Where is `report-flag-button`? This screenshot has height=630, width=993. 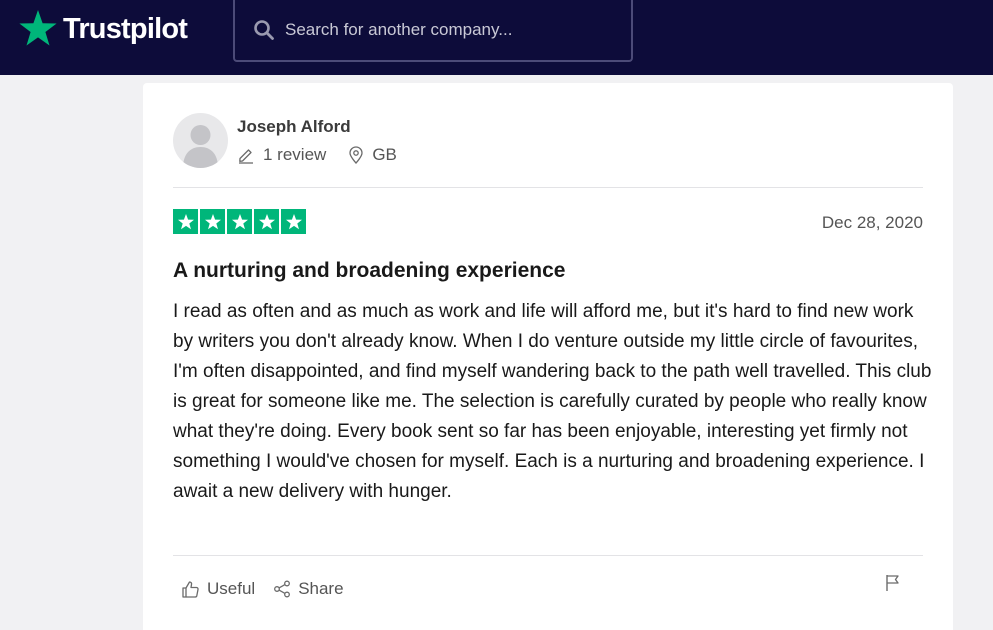 report-flag-button is located at coordinates (893, 585).